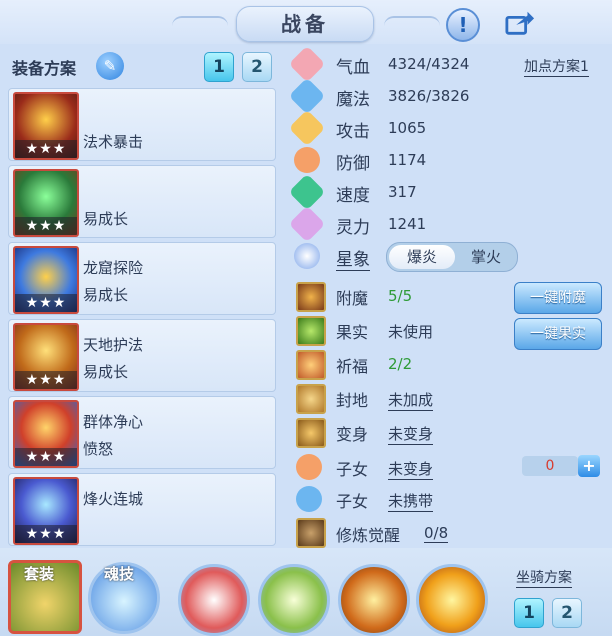 The height and width of the screenshot is (636, 612). What do you see at coordinates (352, 332) in the screenshot?
I see `fruit-label: 果实` at bounding box center [352, 332].